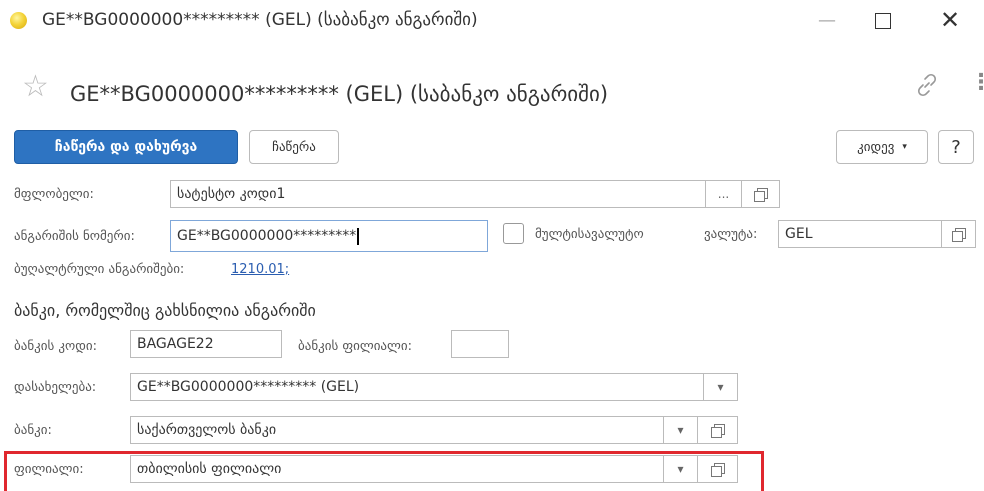  I want to click on branch-open-button, so click(718, 469).